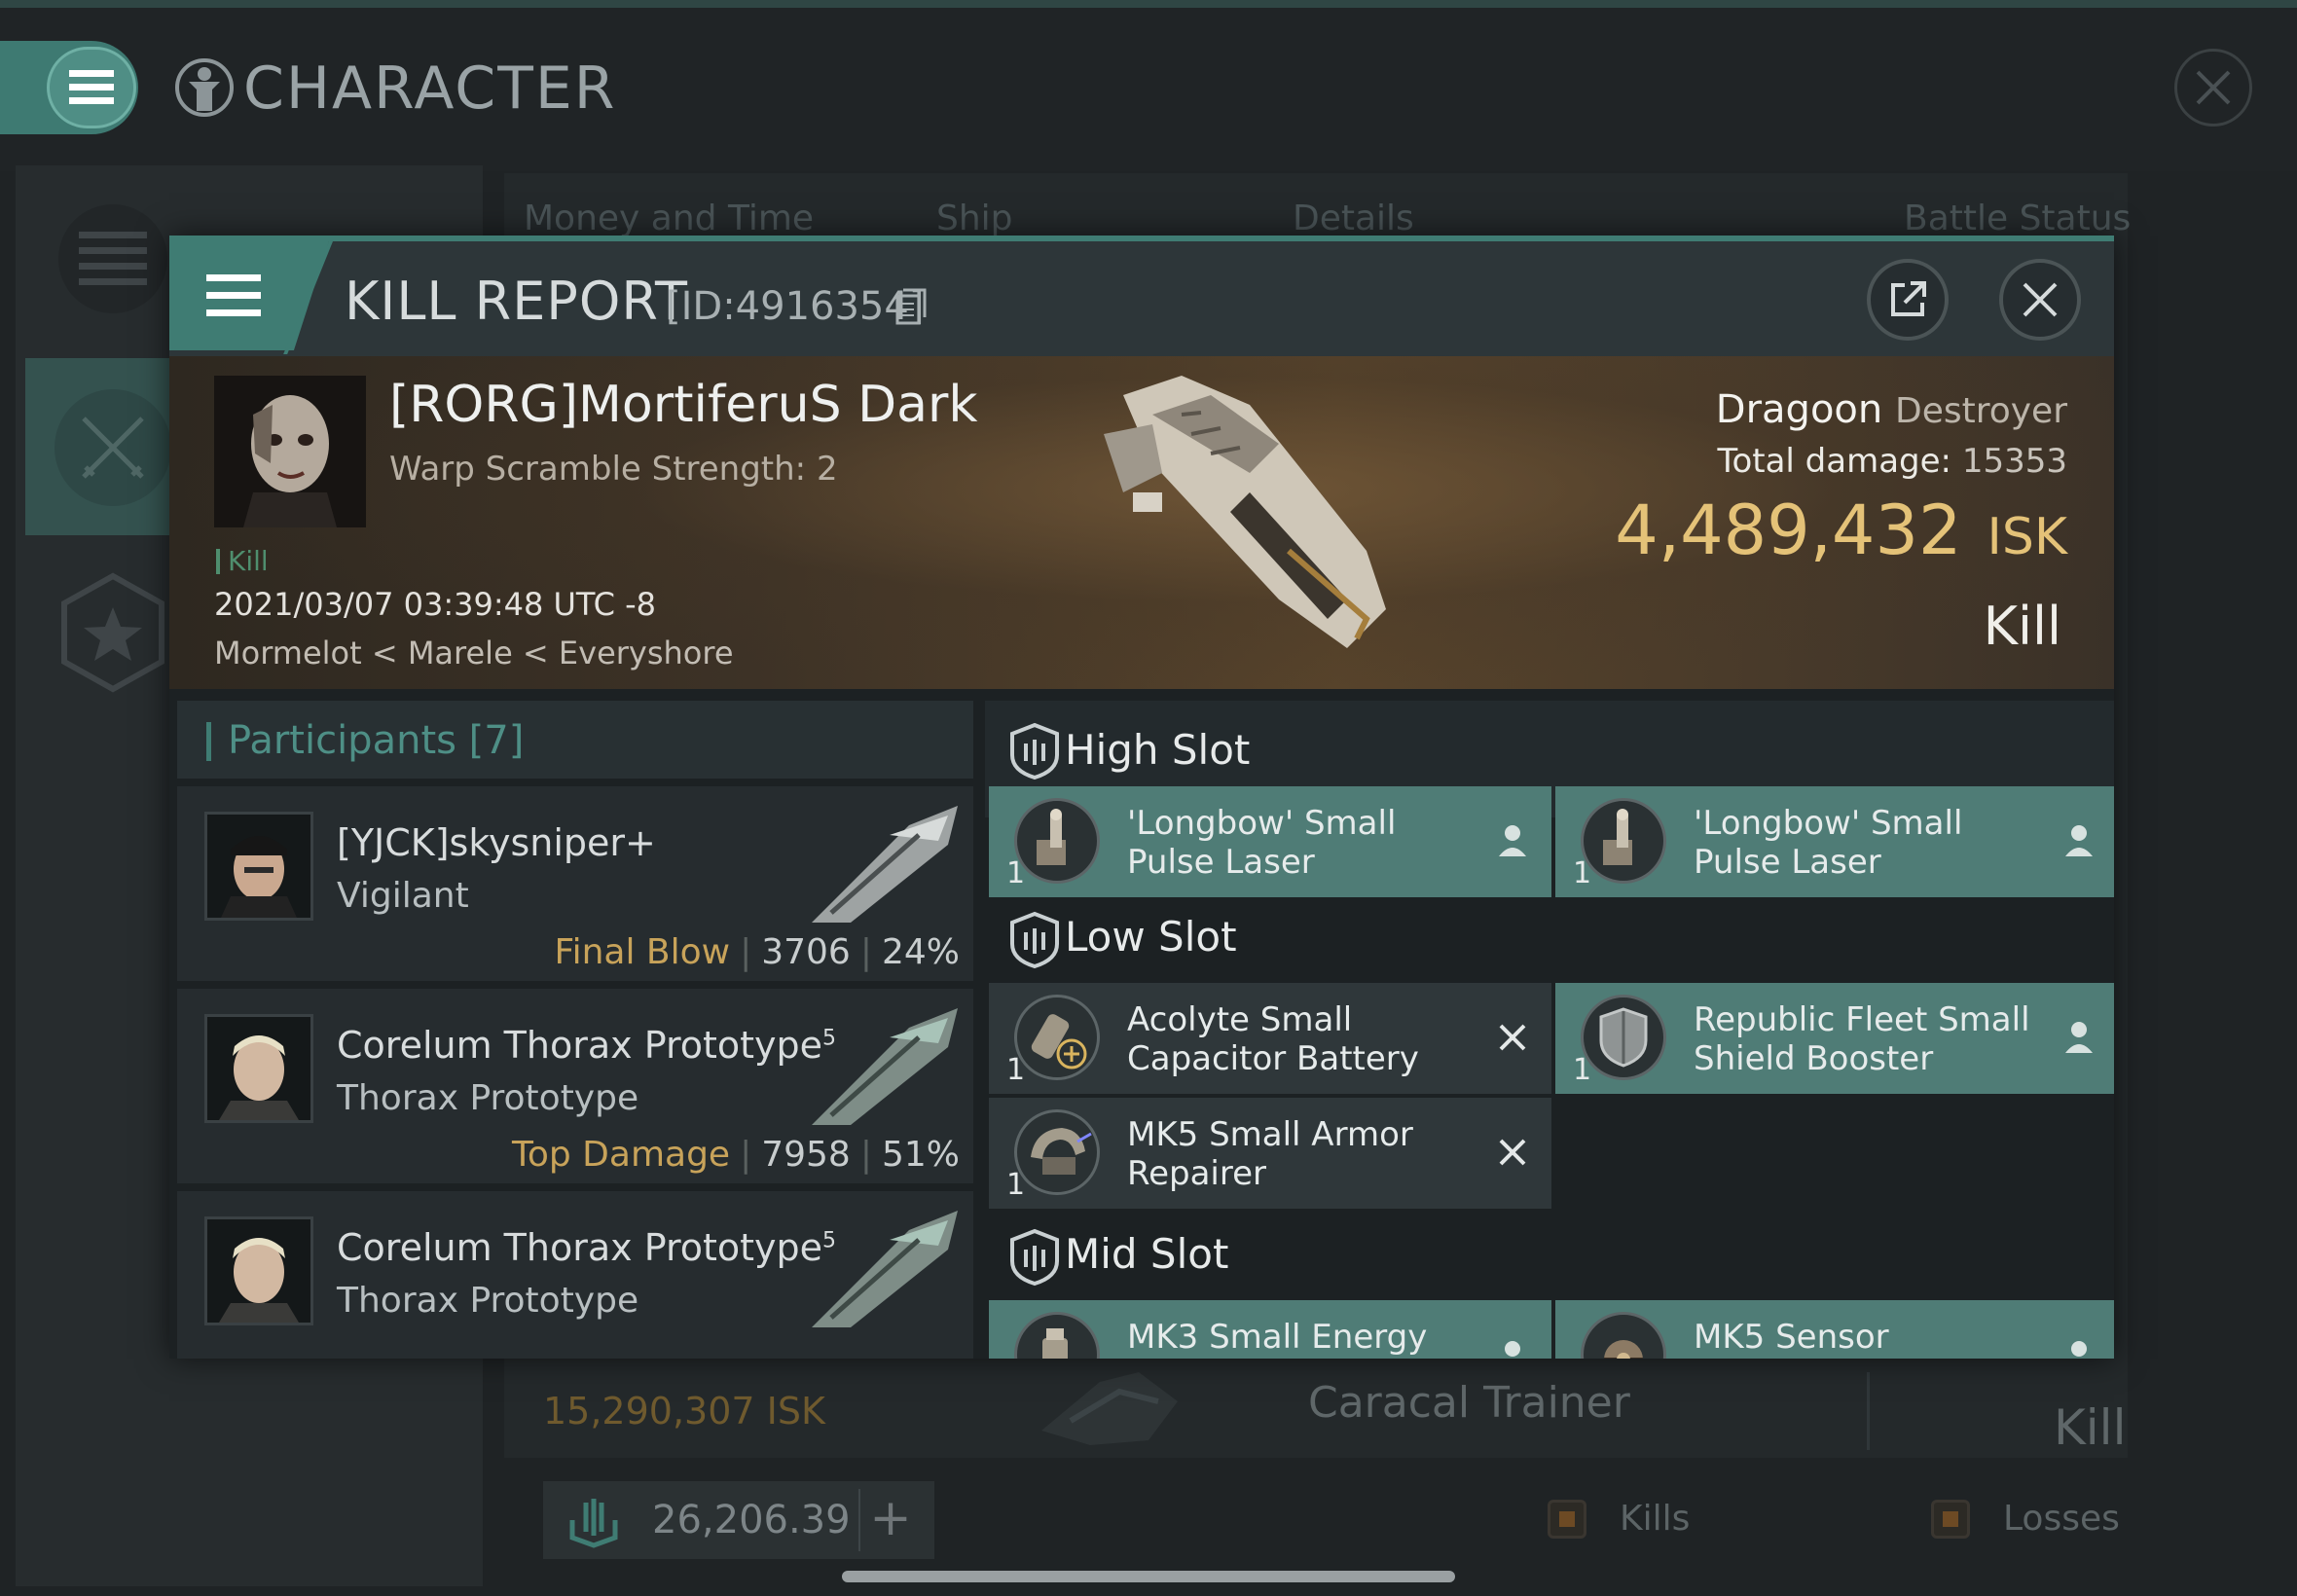 This screenshot has height=1596, width=2297. Describe the element at coordinates (1788, 530) in the screenshot. I see `isk-amount: 4,489,432` at that location.